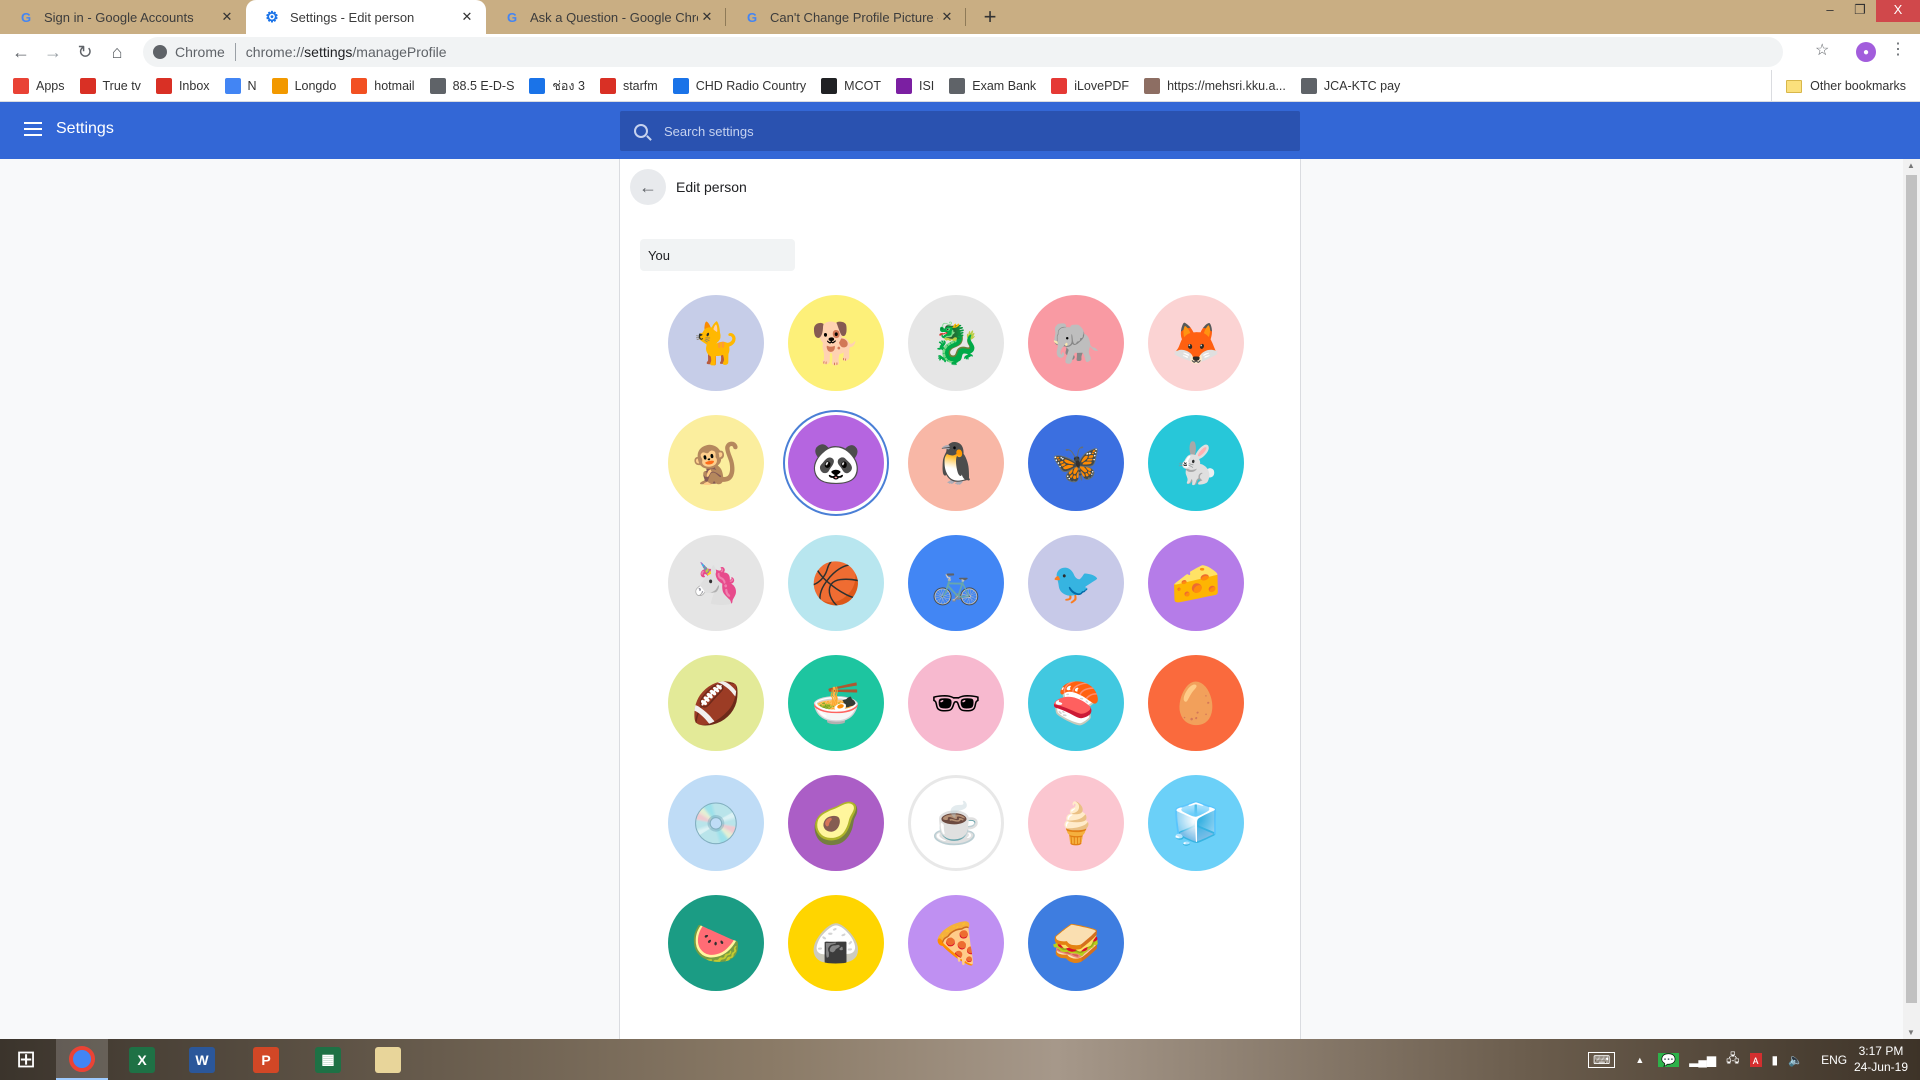 This screenshot has width=1920, height=1080. Describe the element at coordinates (836, 583) in the screenshot. I see `avatar-basketball: 🏀` at that location.